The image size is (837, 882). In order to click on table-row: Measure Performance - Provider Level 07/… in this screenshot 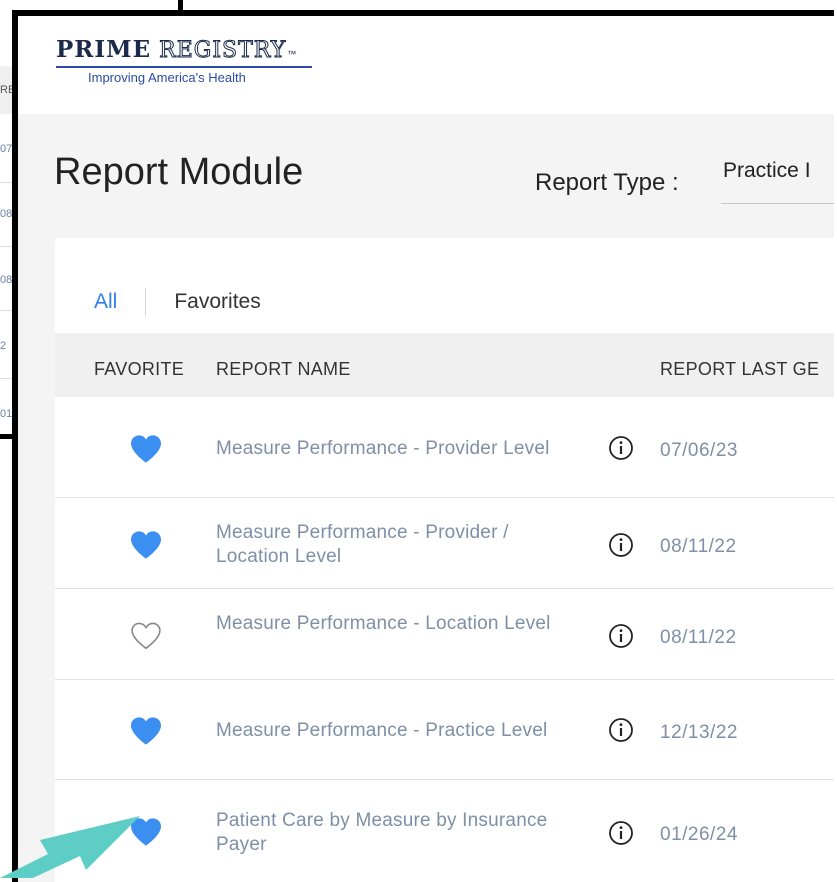, I will do `click(444, 447)`.